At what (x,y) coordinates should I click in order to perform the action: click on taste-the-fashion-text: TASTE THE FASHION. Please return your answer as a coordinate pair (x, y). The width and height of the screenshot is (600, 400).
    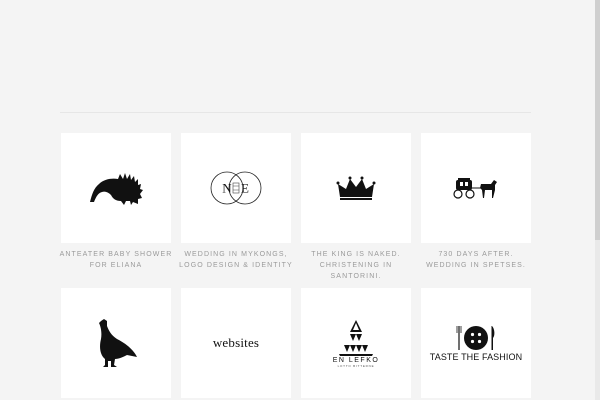
    Looking at the image, I should click on (476, 357).